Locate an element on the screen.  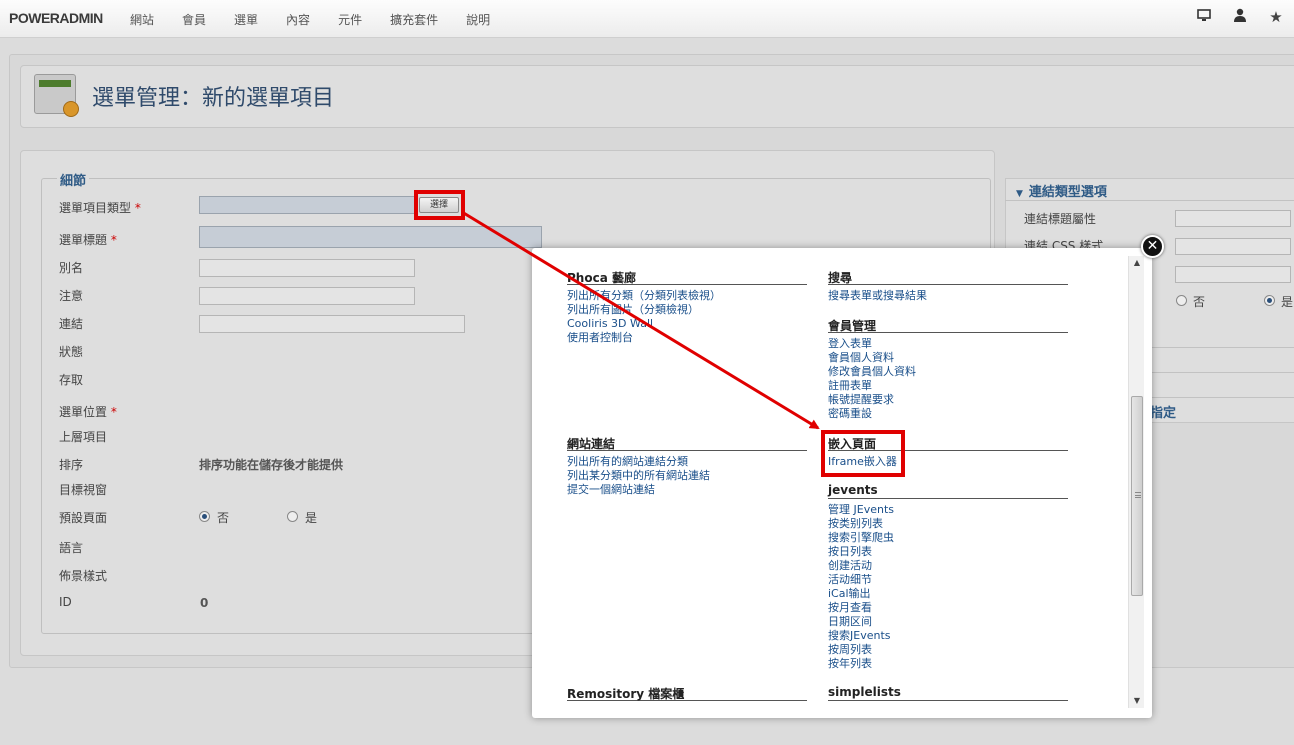
annotation-arrow is located at coordinates (640, 320).